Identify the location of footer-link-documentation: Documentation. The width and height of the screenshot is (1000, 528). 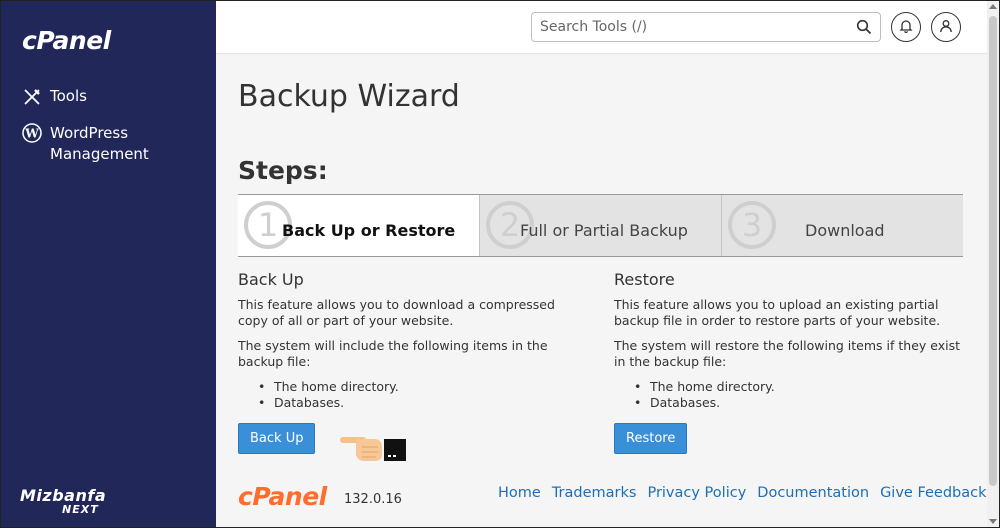
(813, 493).